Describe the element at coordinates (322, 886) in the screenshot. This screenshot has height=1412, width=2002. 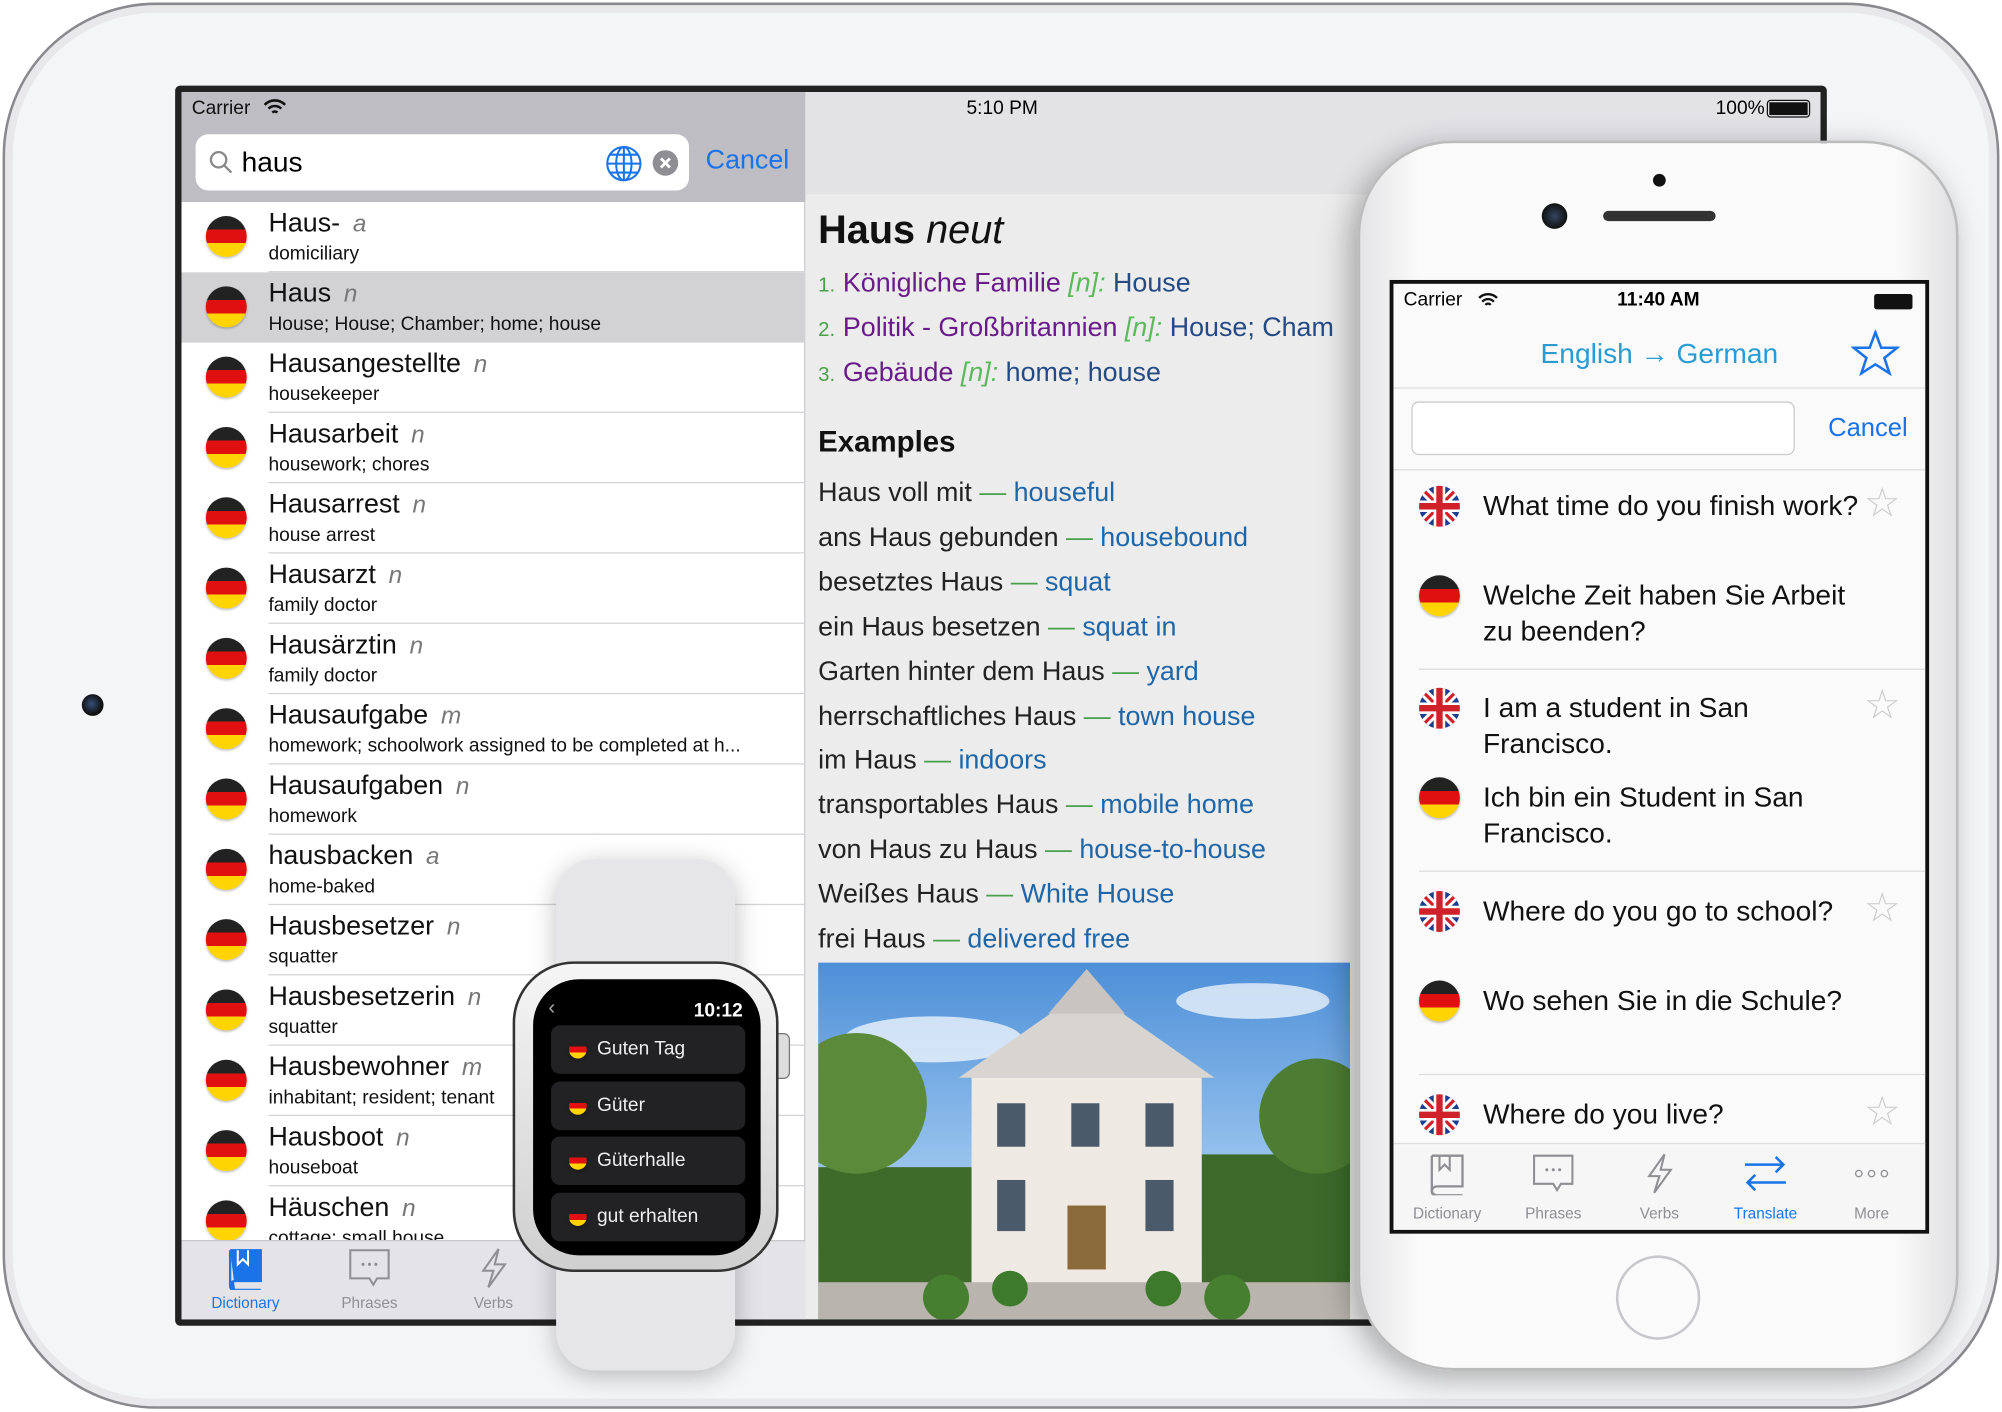
I see `translation: home-baked` at that location.